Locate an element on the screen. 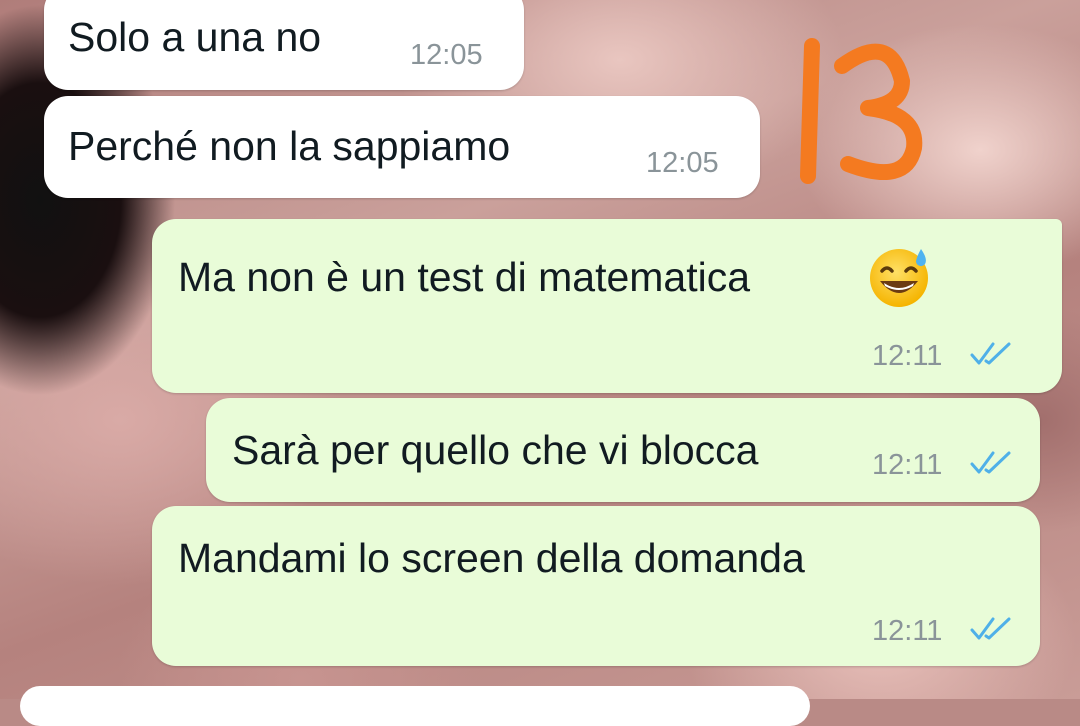  message-bubble-incoming: Perché non la sappiamo 12:05 is located at coordinates (402, 147).